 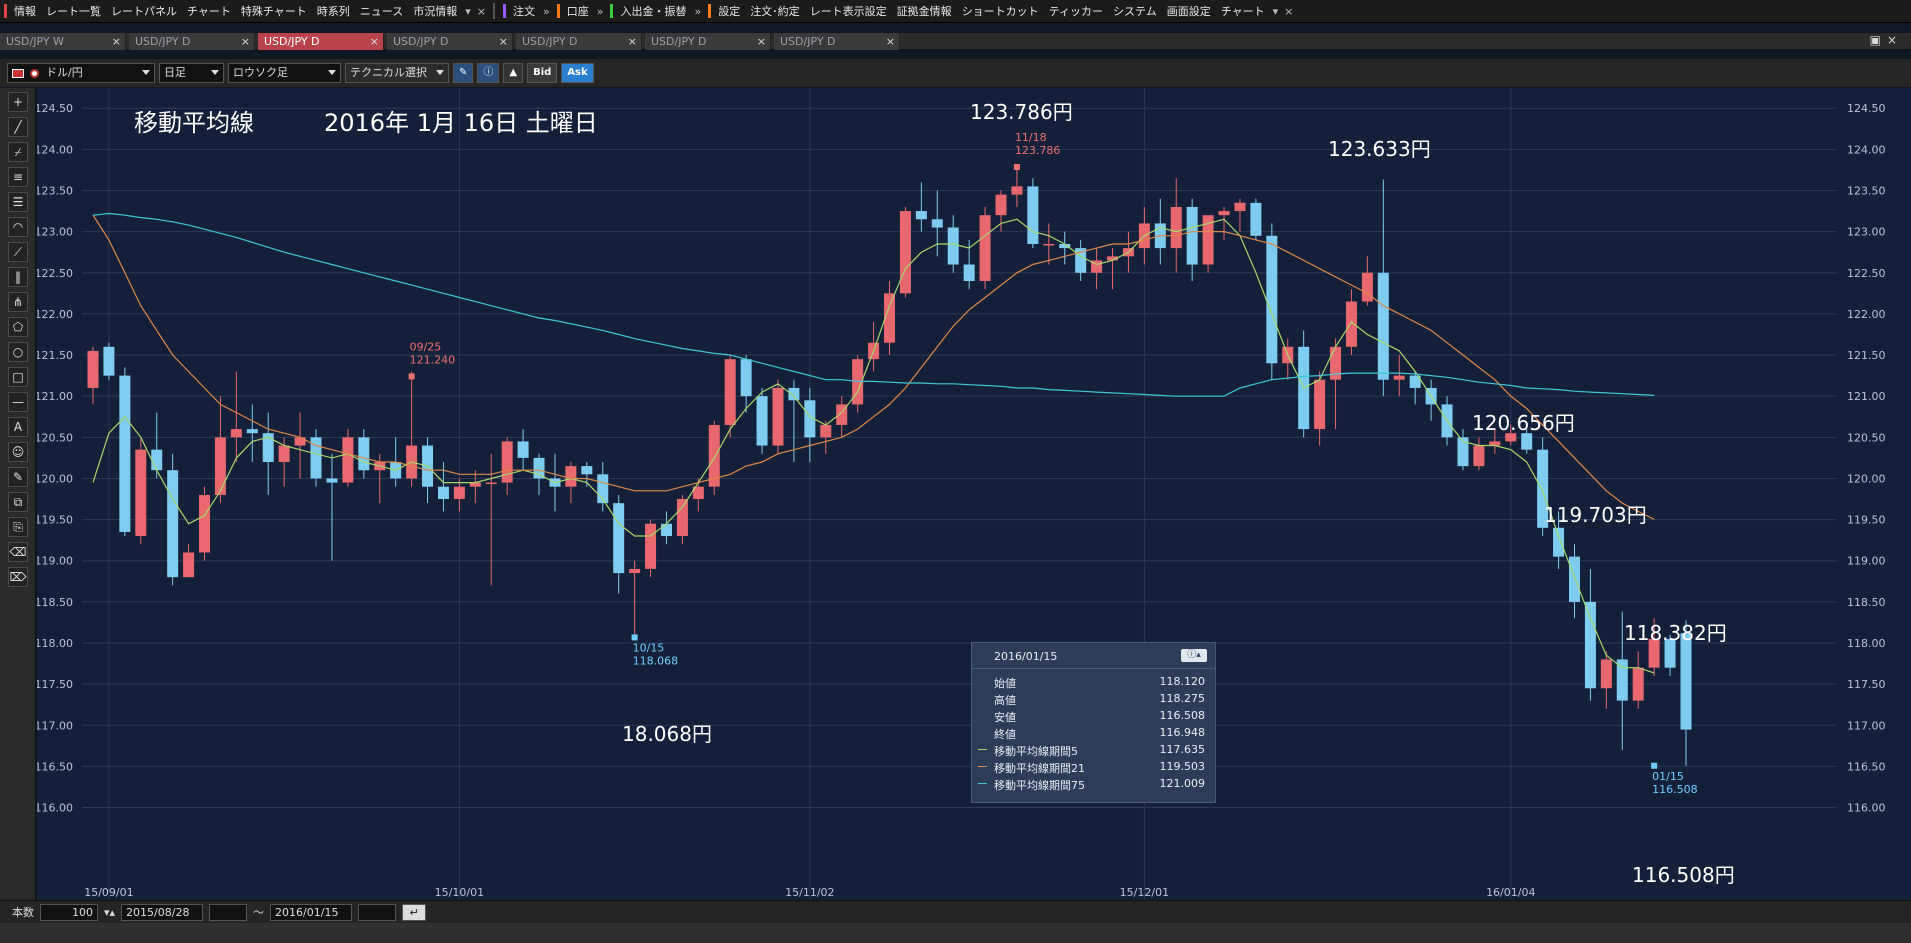 What do you see at coordinates (18, 352) in the screenshot?
I see `circle-icon: ○` at bounding box center [18, 352].